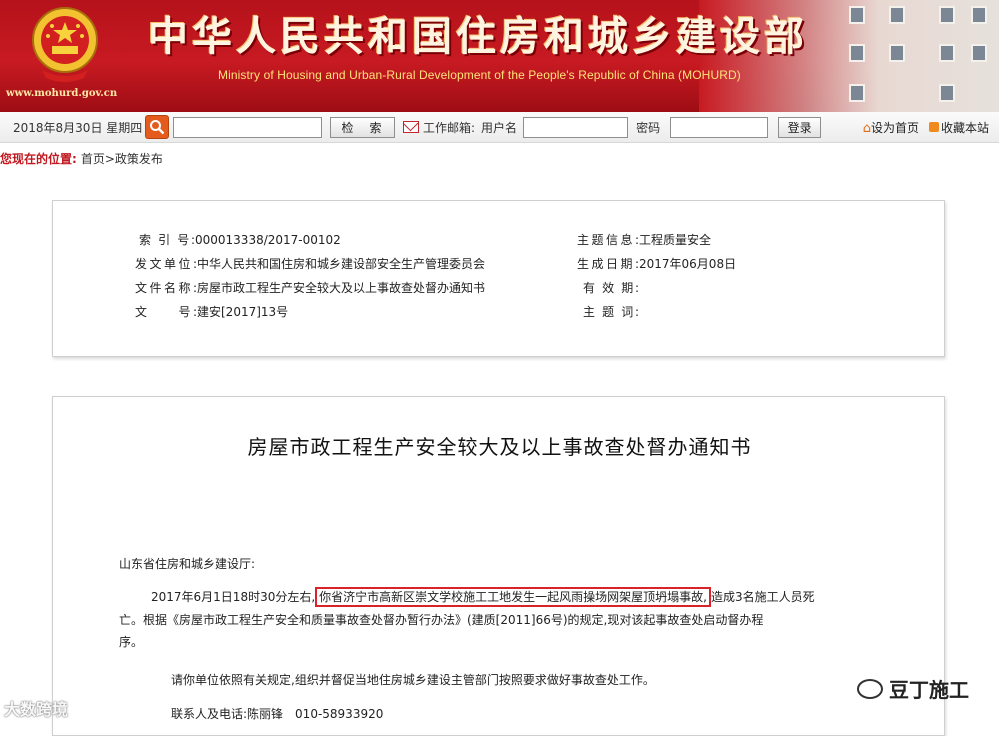 The height and width of the screenshot is (736, 999). Describe the element at coordinates (310, 288) in the screenshot. I see `meta-doc-name: 文件名称:房屋市政工程生产安全较大及以上事故查处督办通知书` at that location.